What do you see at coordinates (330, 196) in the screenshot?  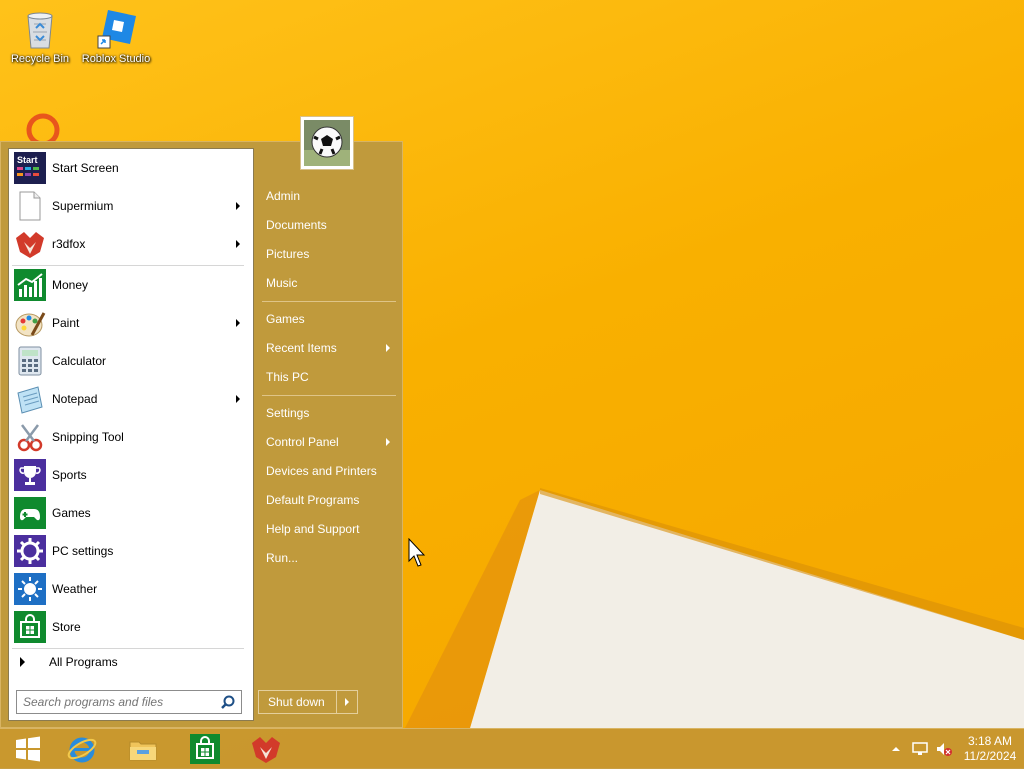 I see `link-admin: Admin` at bounding box center [330, 196].